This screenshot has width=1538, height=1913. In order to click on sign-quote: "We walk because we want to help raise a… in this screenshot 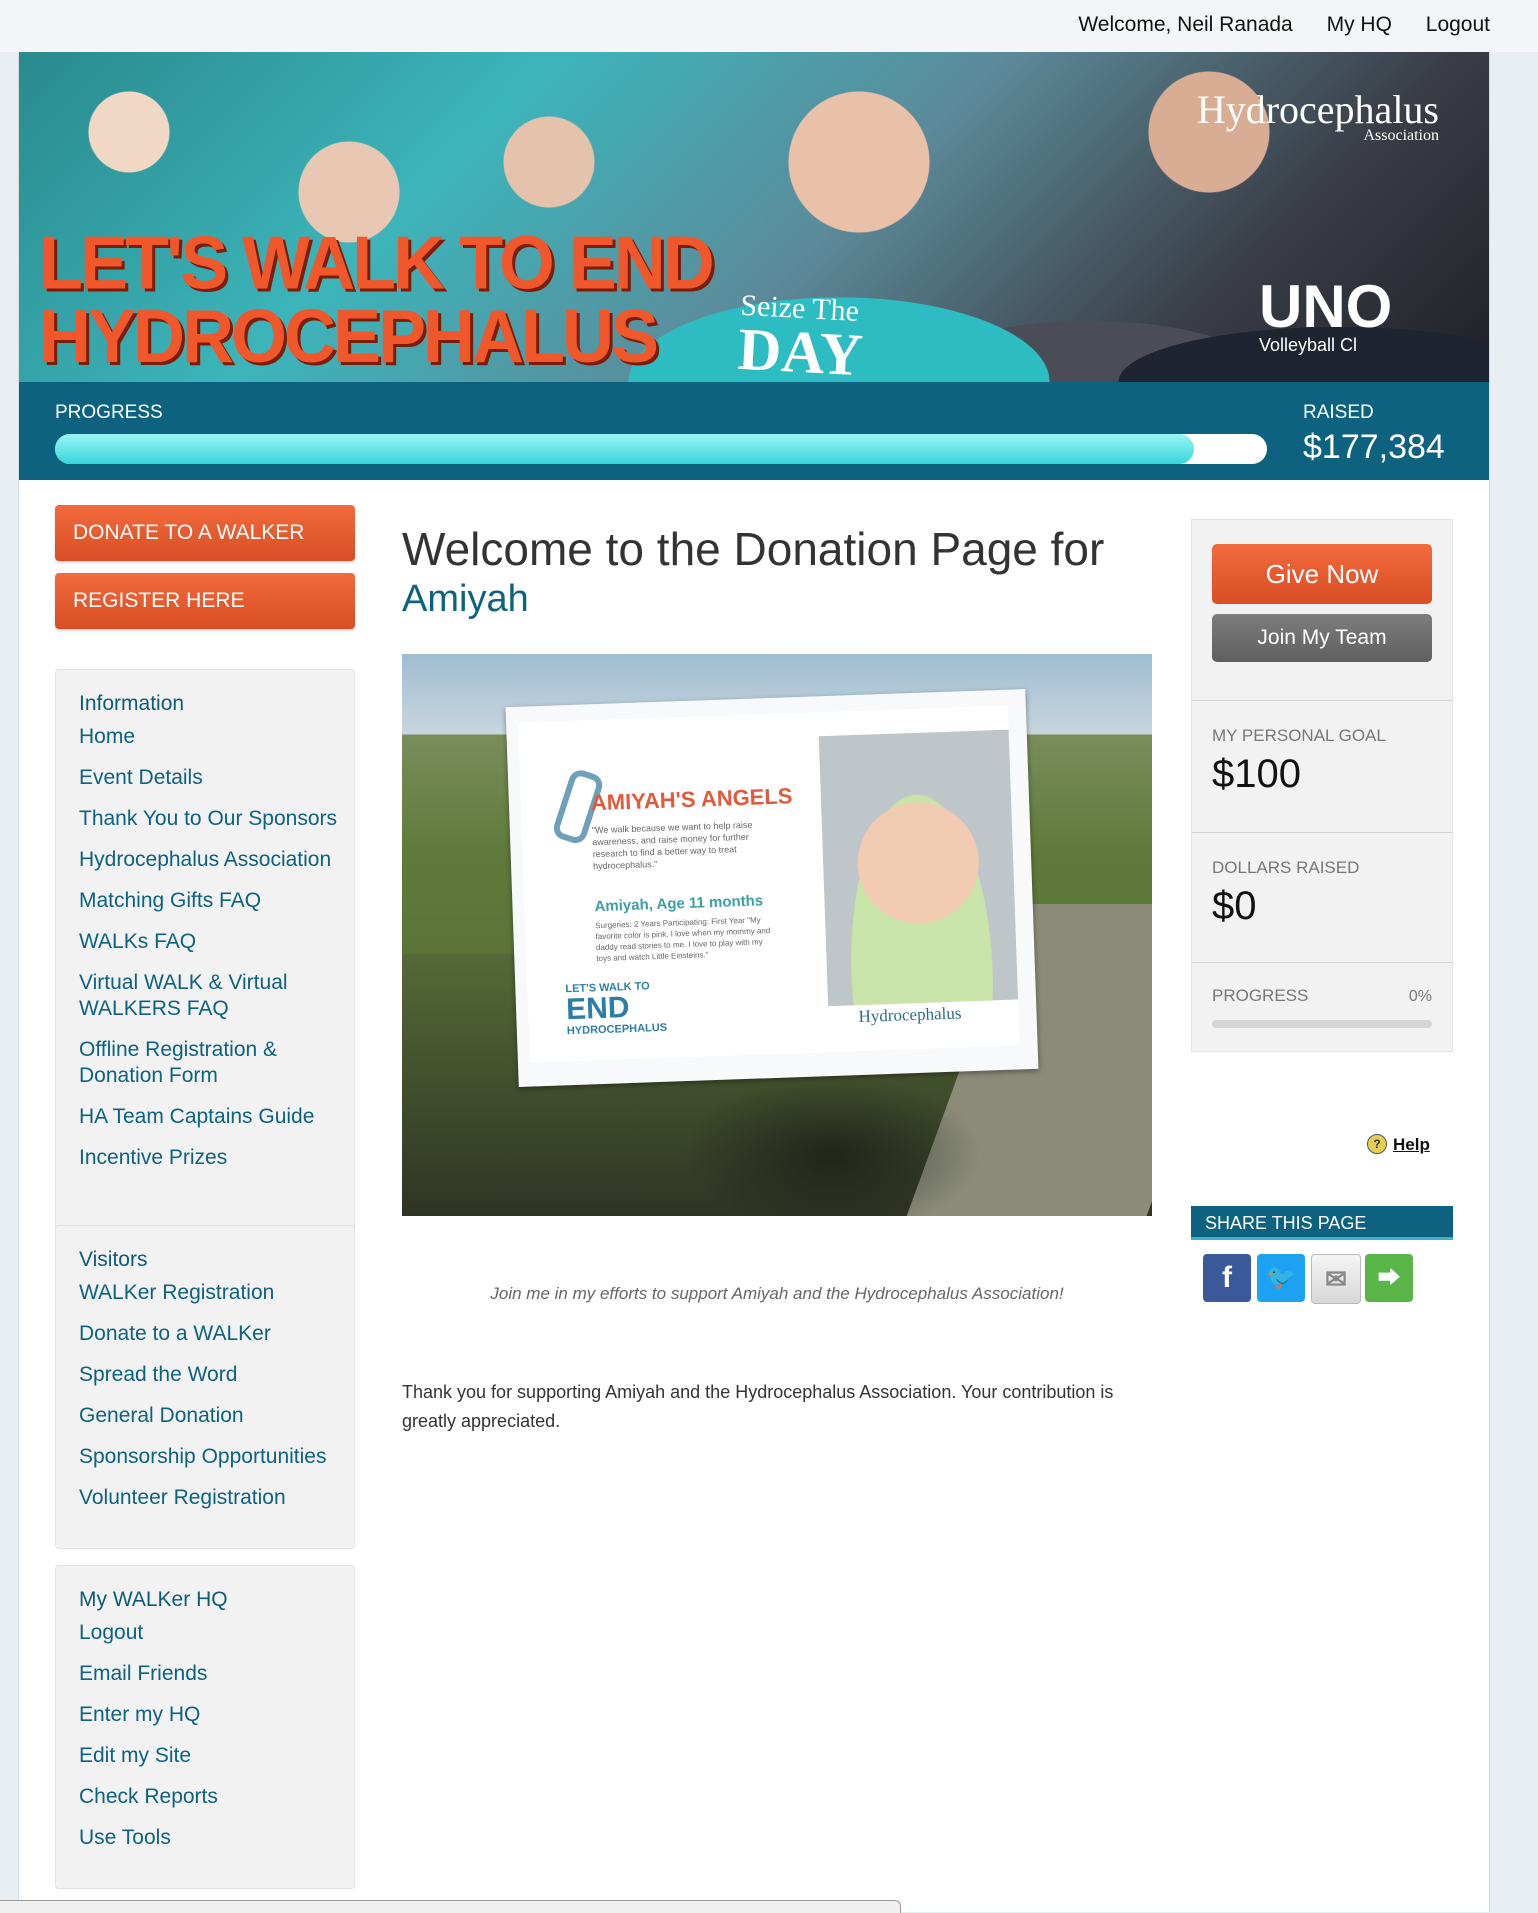, I will do `click(672, 845)`.